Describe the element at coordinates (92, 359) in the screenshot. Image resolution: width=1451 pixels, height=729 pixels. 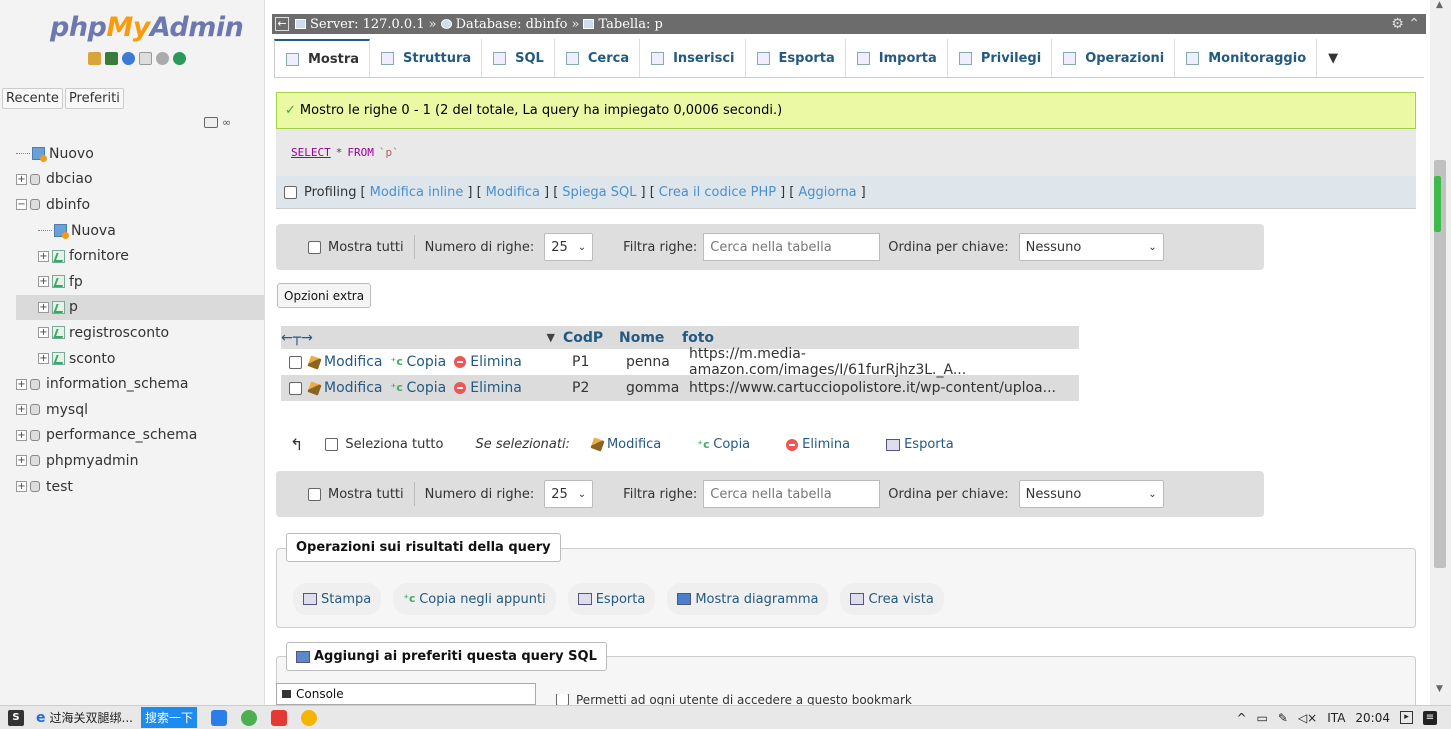
I see `nav-tree-label: sconto` at that location.